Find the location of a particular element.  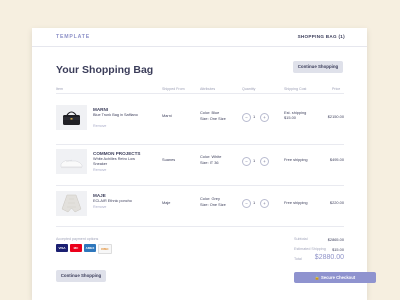

lock-icon: 🔒 is located at coordinates (317, 277).